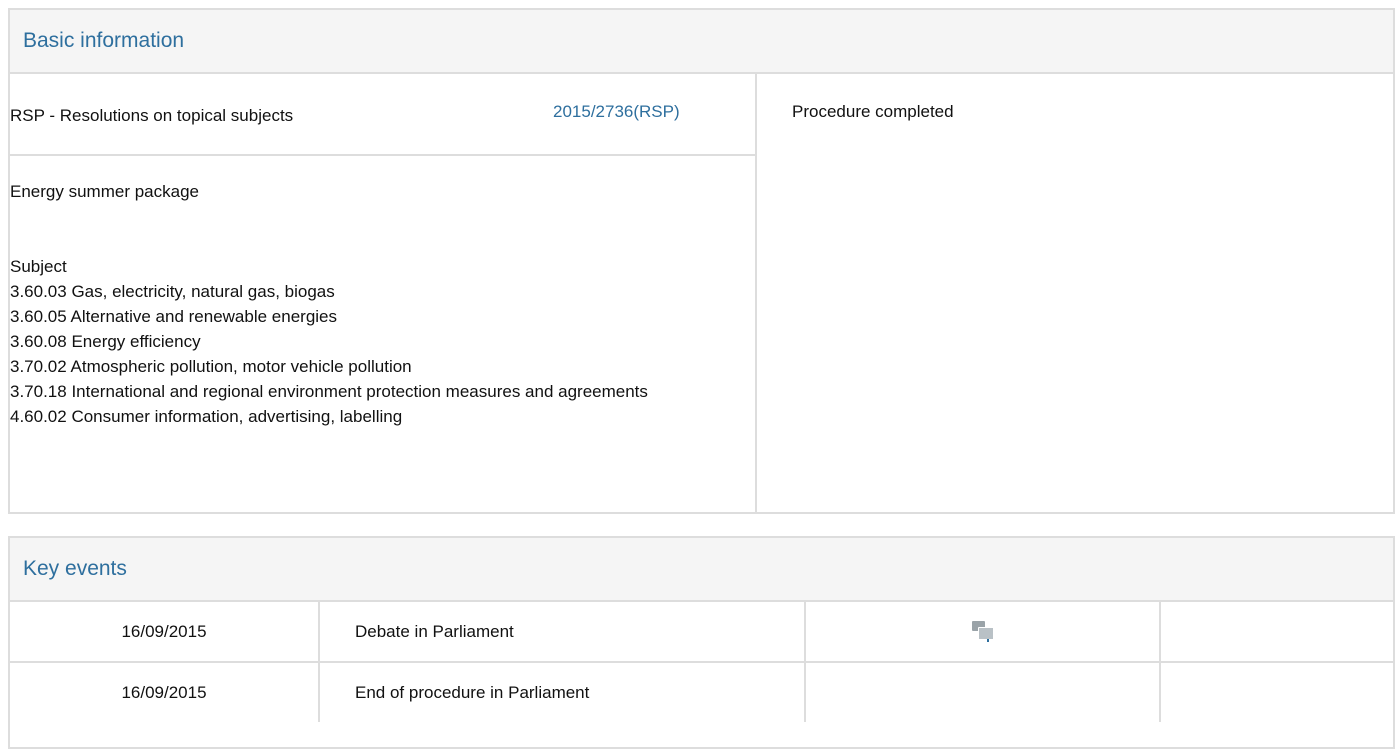 This screenshot has width=1397, height=749. I want to click on debate-icon, so click(982, 631).